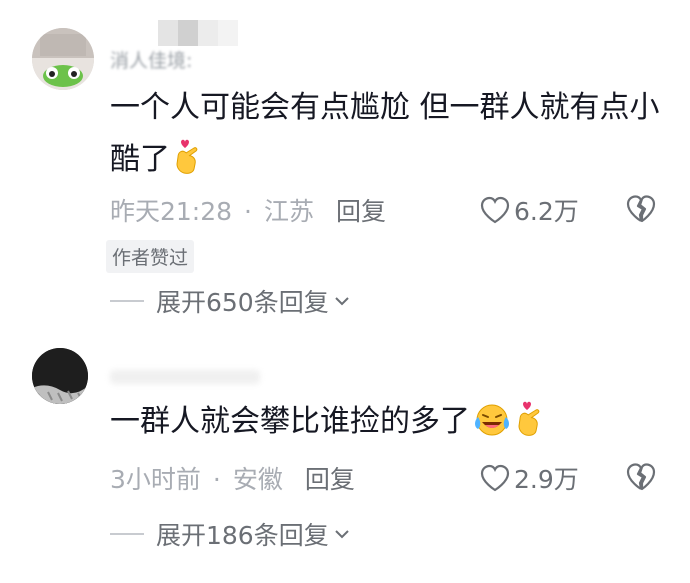  I want to click on comment-body: 一群人就会攀比谁捡的多了, so click(290, 421).